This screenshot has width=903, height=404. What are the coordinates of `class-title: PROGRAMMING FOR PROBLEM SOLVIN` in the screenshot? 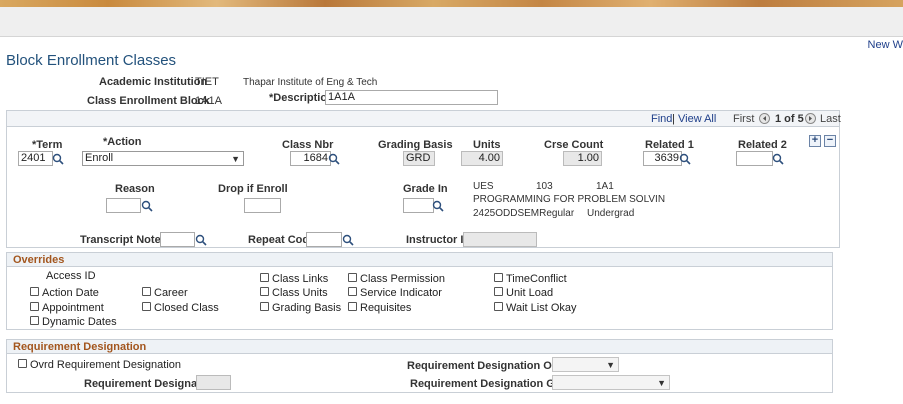 It's located at (569, 199).